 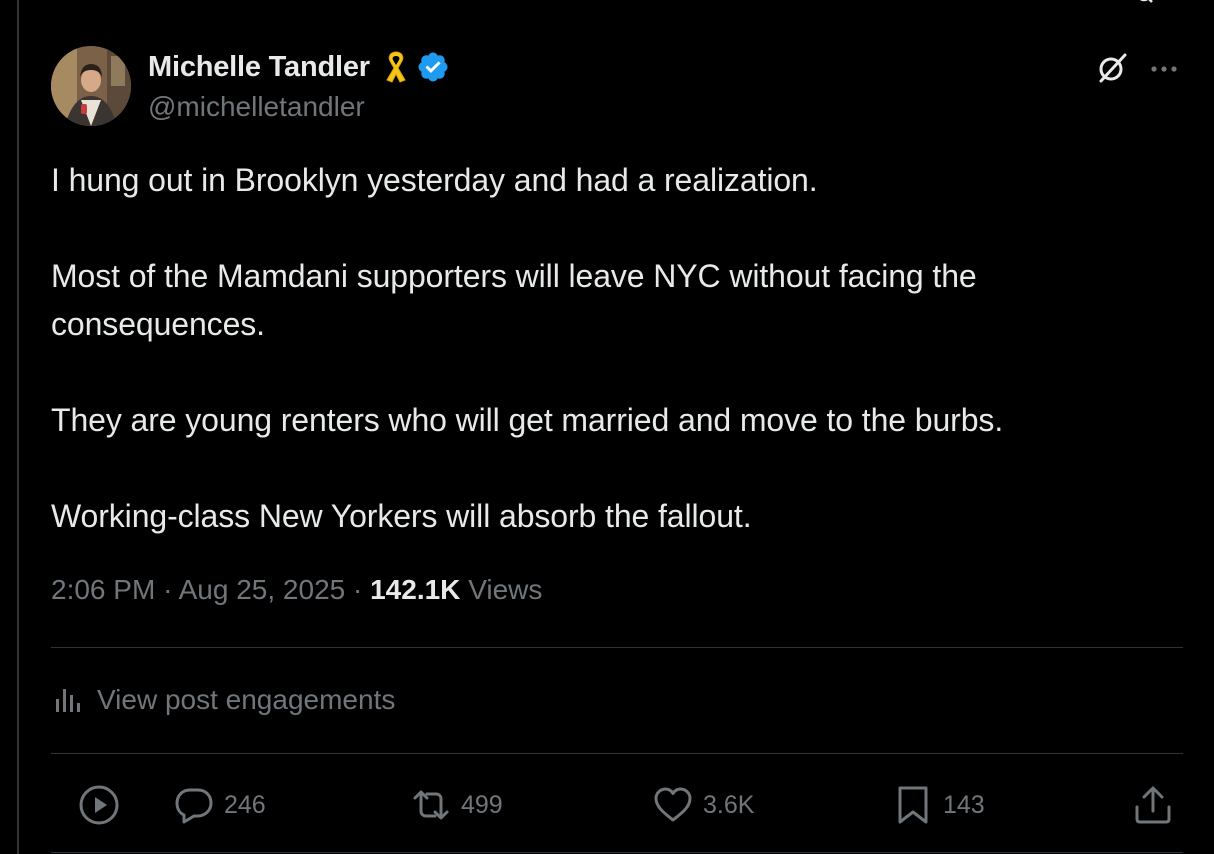 I want to click on play-button, so click(x=99, y=805).